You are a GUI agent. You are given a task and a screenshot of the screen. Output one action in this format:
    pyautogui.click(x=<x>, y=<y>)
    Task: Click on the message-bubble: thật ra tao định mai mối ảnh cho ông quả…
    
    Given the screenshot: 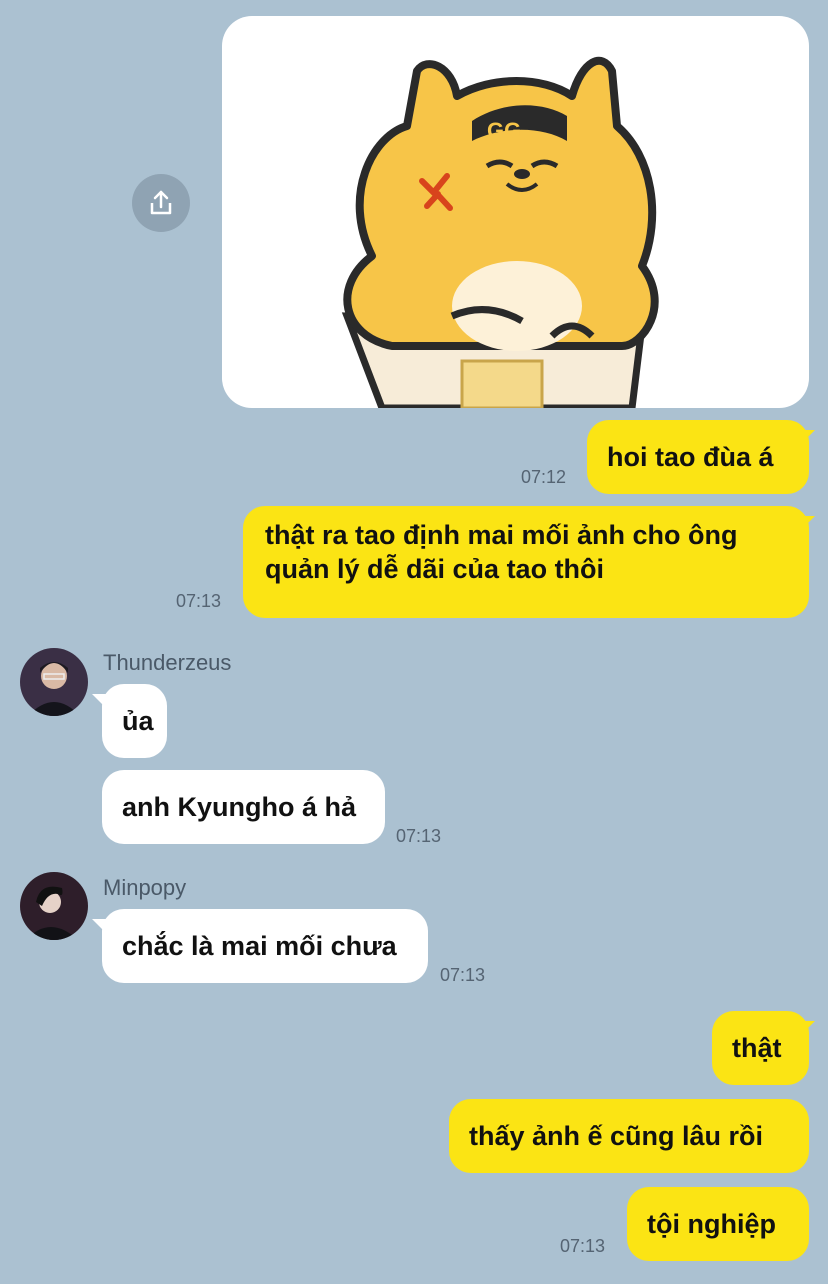 What is the action you would take?
    pyautogui.click(x=526, y=562)
    